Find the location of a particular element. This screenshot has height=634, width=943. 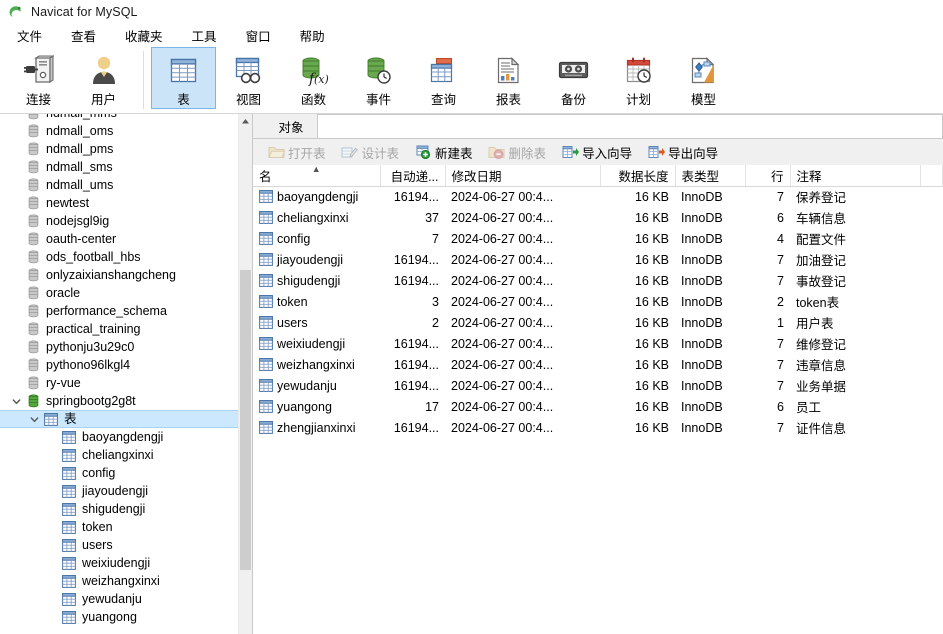

tree-node-ndmall-sms: ndmall_sms is located at coordinates (119, 167).